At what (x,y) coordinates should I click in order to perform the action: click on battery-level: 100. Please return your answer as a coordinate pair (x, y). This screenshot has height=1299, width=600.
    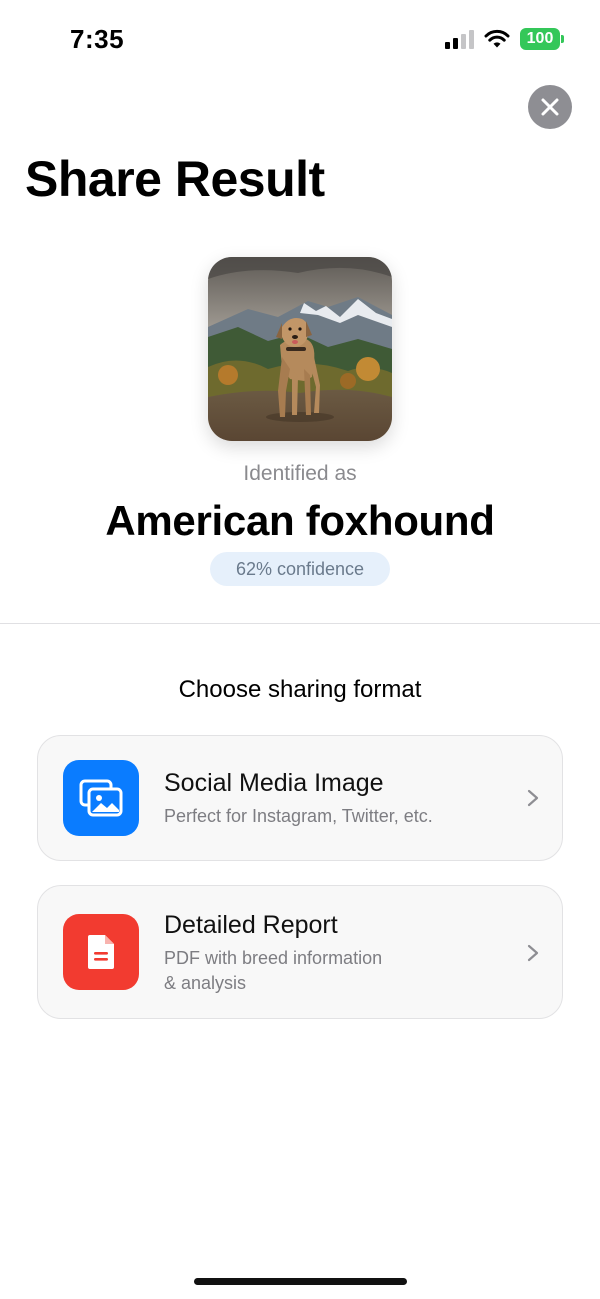
    Looking at the image, I should click on (540, 38).